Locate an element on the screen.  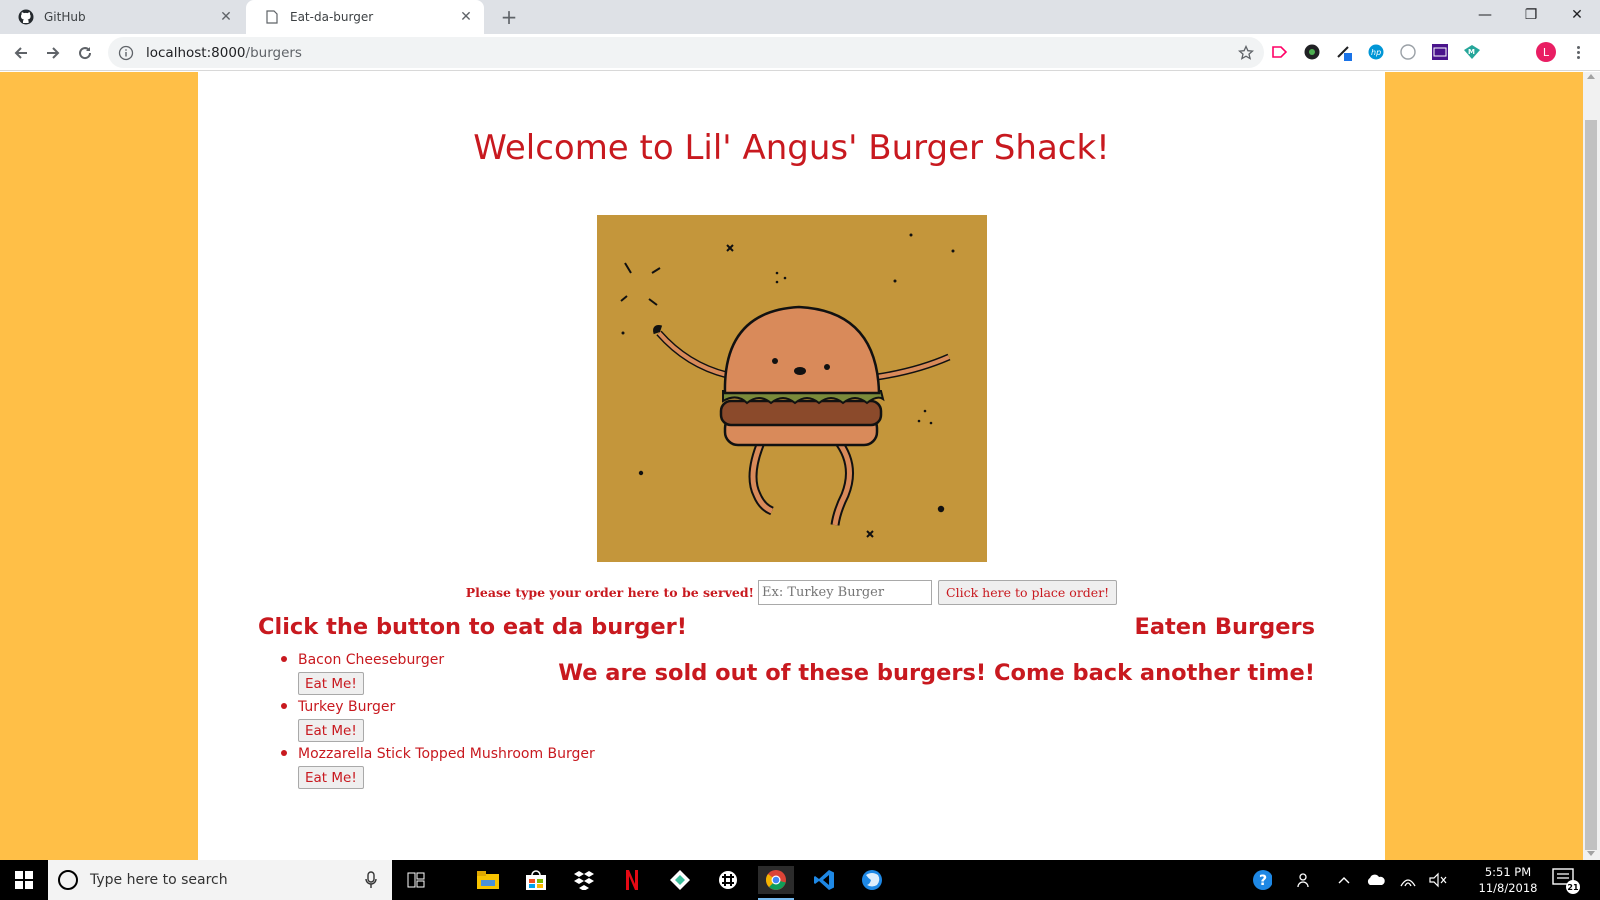
order-input is located at coordinates (845, 592).